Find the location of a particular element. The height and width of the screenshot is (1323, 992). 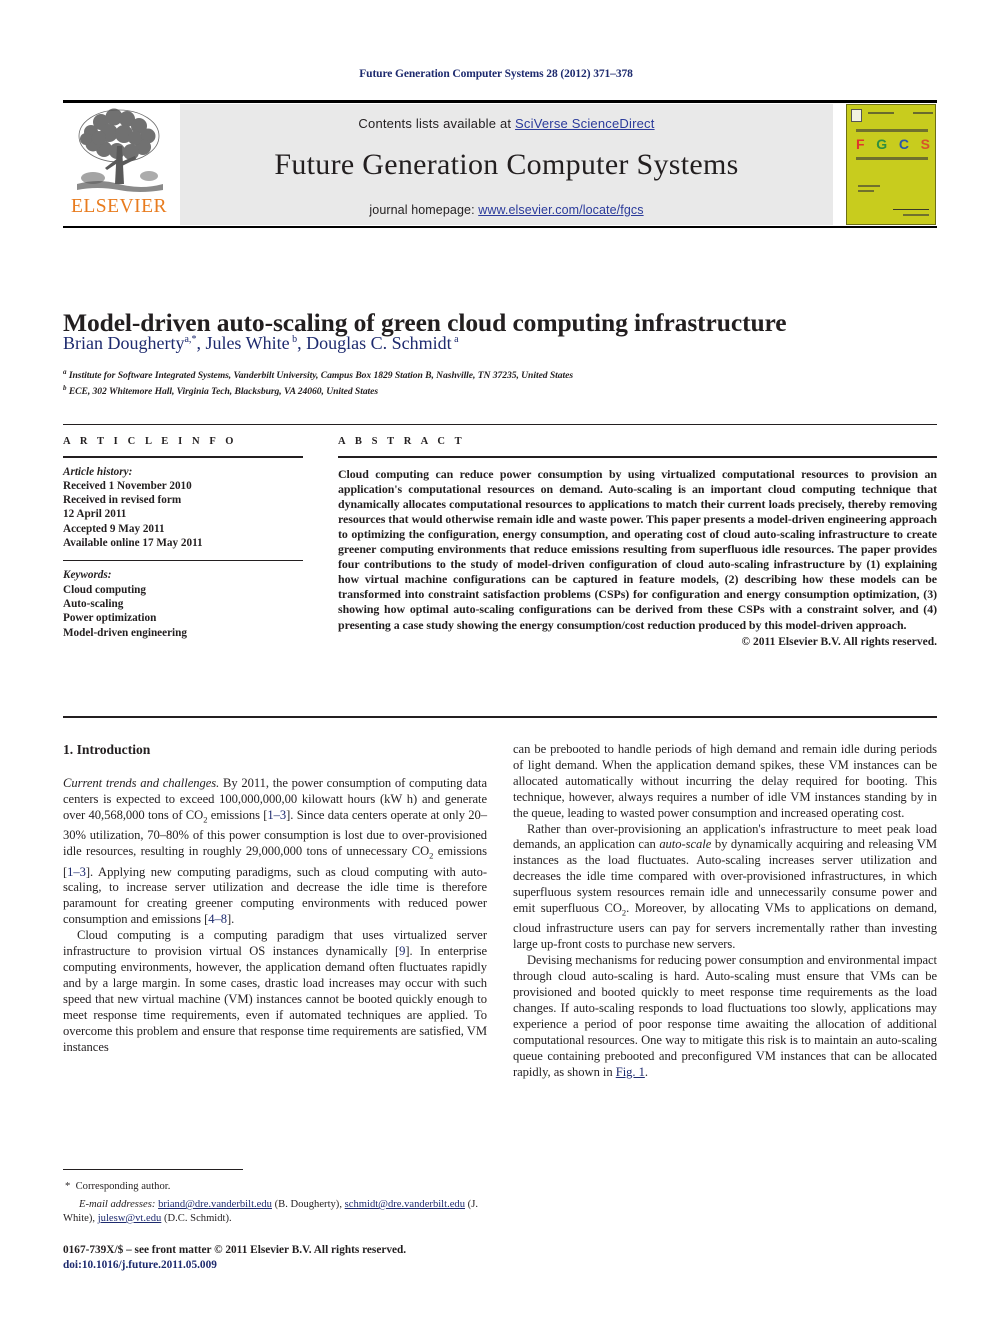

figure-1-link: Fig. 1 is located at coordinates (630, 1072).